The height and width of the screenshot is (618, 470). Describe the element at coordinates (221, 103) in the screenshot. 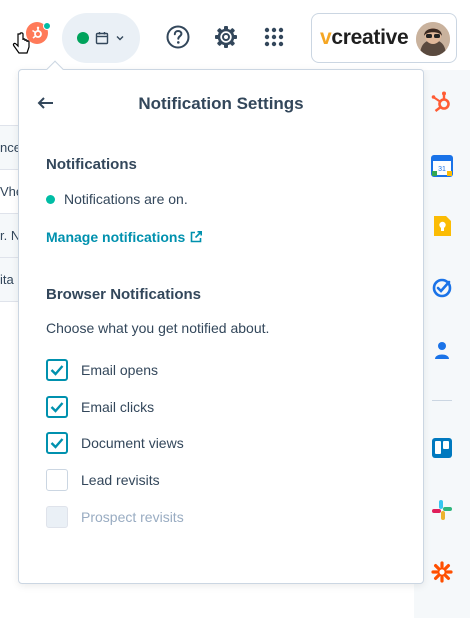

I see `popover-title: Notification Settings` at that location.